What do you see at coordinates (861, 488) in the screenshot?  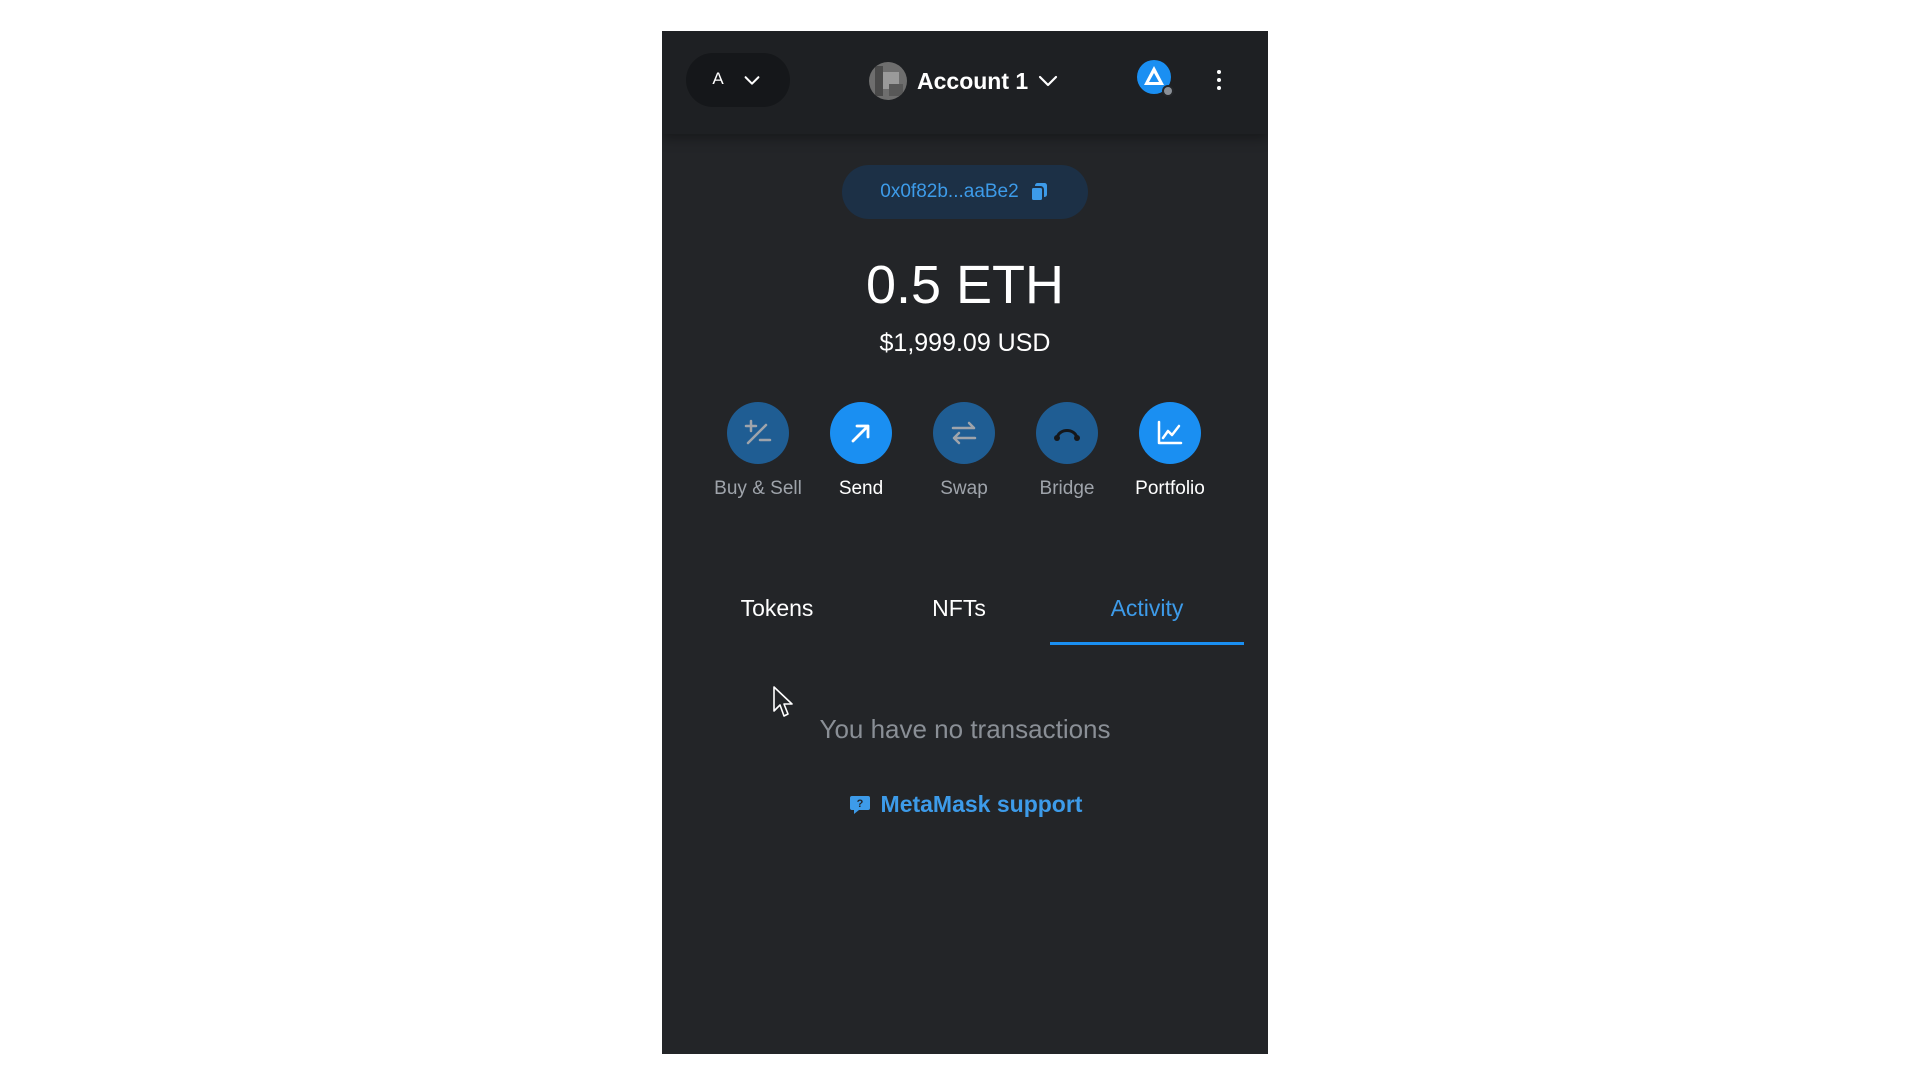 I see `send-label: Send` at bounding box center [861, 488].